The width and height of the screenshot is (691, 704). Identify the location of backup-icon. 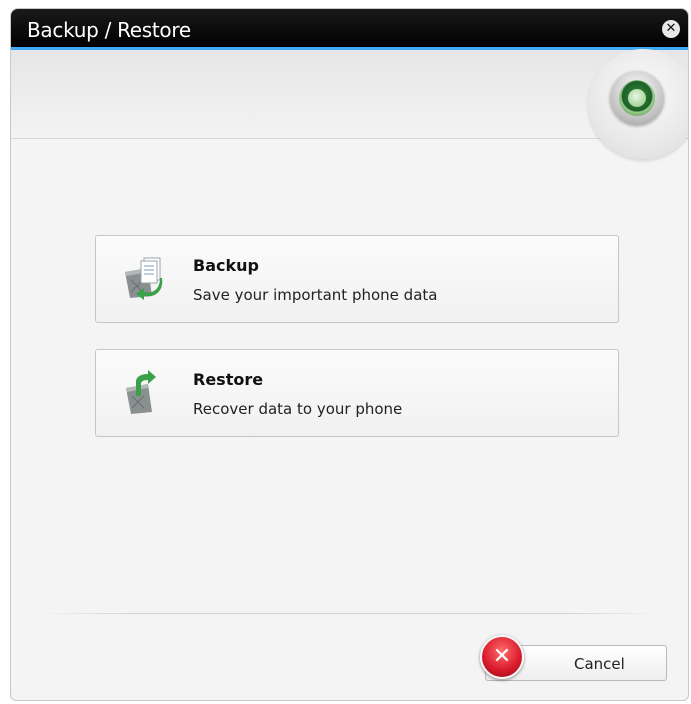
(144, 278).